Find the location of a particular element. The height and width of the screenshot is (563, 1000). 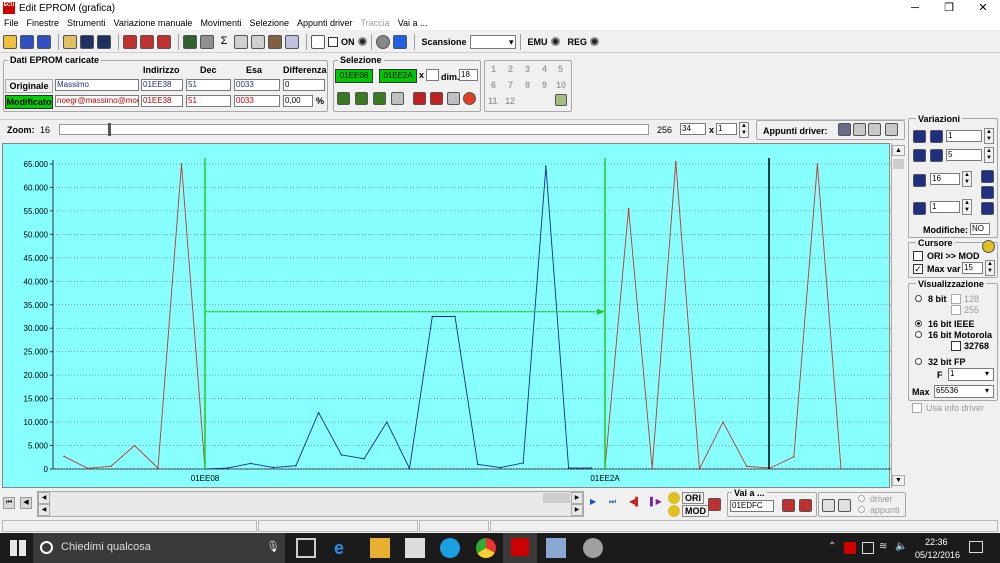

zoom-slider is located at coordinates (354, 129).